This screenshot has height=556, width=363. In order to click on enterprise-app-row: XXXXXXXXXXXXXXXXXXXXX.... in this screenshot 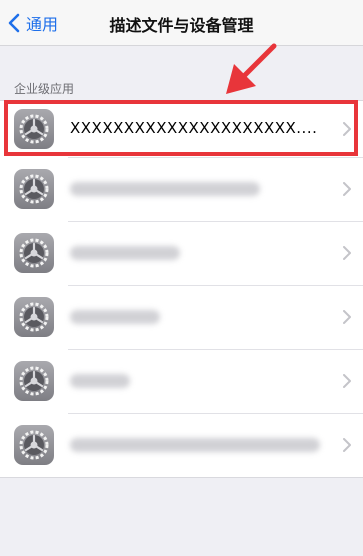, I will do `click(181, 129)`.